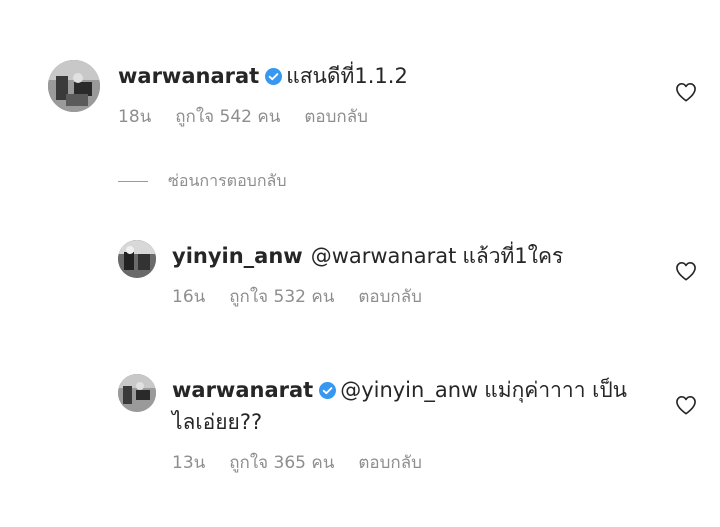  What do you see at coordinates (189, 463) in the screenshot?
I see `comment-time: 13น` at bounding box center [189, 463].